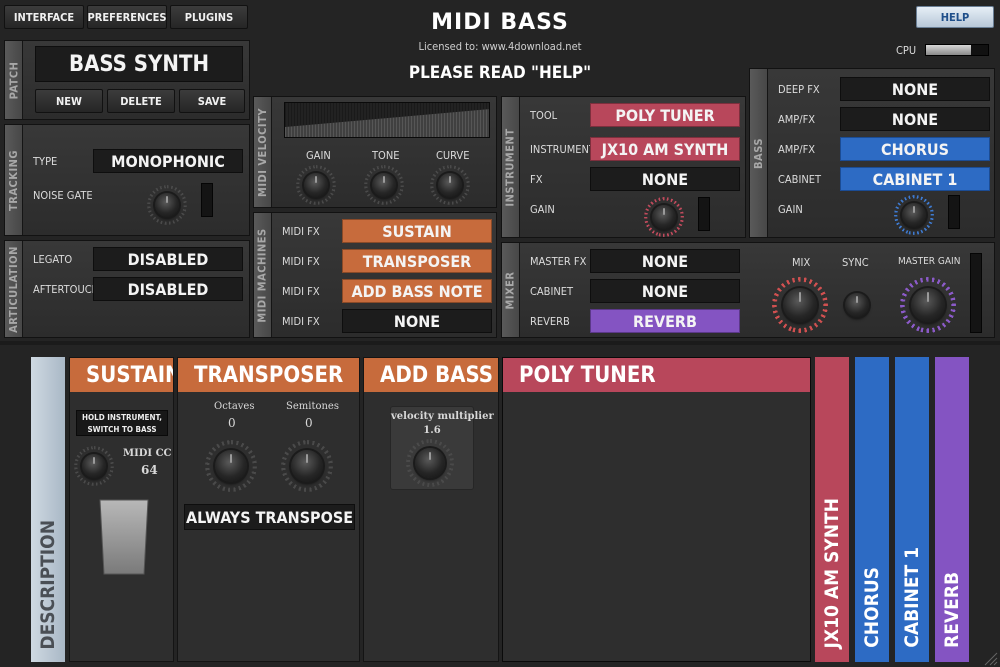 The width and height of the screenshot is (1000, 667). What do you see at coordinates (232, 423) in the screenshot?
I see `octaves-value: 0` at bounding box center [232, 423].